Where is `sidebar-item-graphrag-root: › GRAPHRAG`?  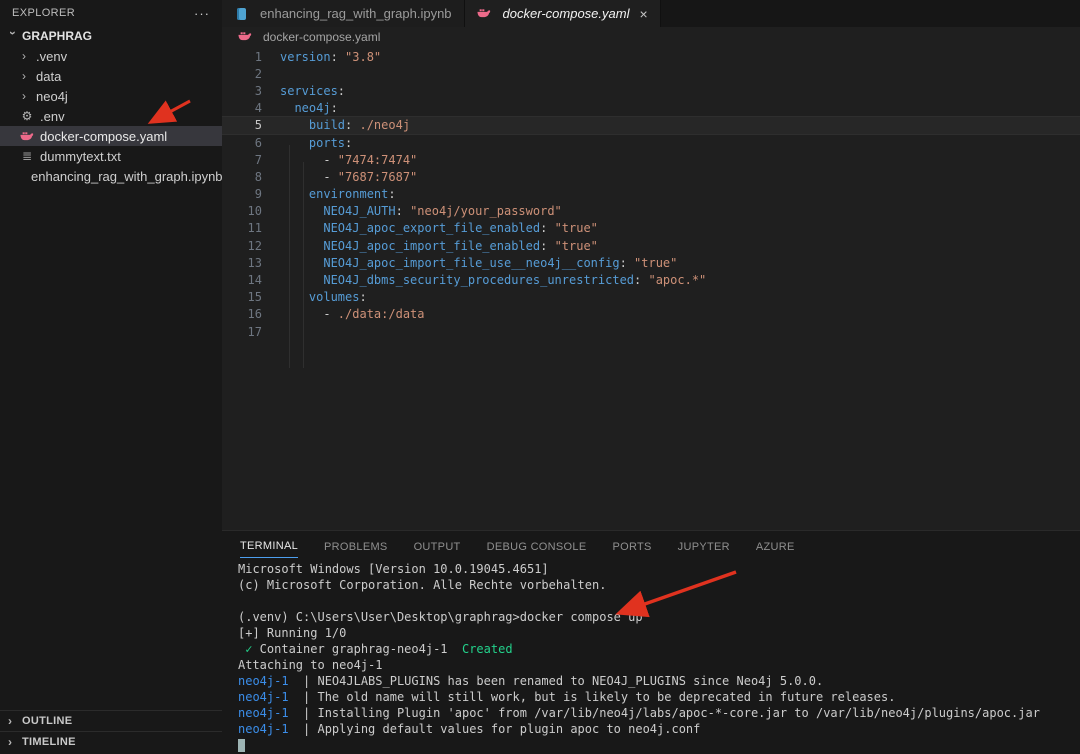
sidebar-item-graphrag-root: › GRAPHRAG is located at coordinates (111, 36).